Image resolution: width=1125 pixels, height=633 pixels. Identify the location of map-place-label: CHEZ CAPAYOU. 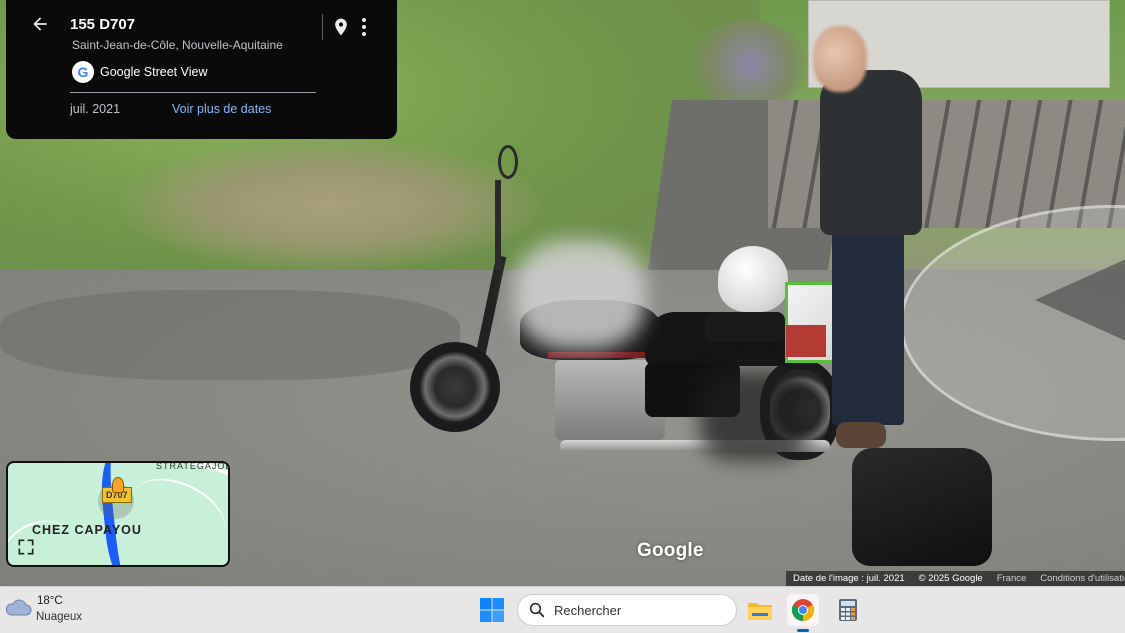
(87, 530).